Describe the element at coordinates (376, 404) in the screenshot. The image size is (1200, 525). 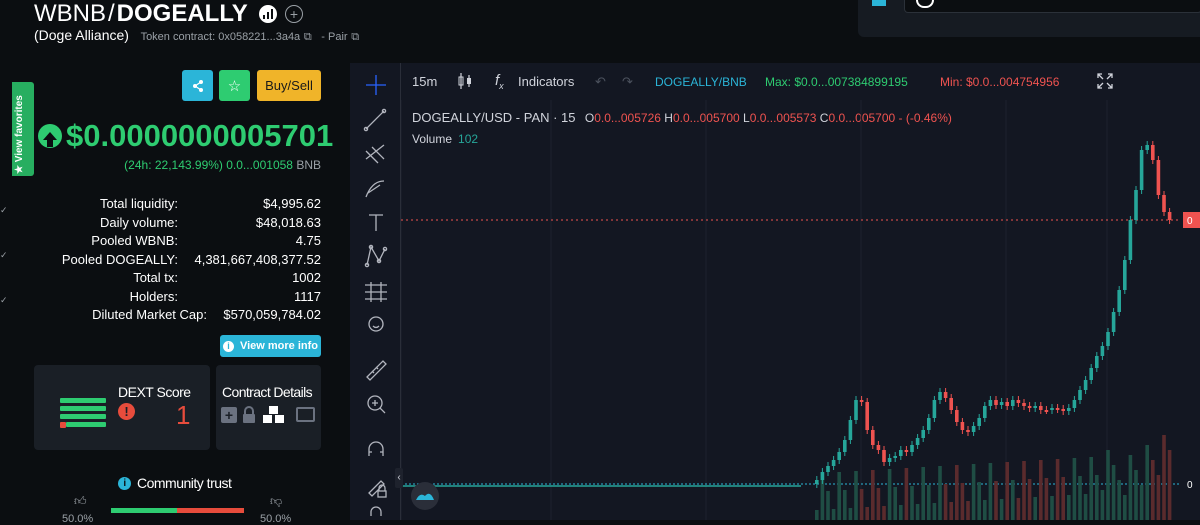
I see `zoom-icon` at that location.